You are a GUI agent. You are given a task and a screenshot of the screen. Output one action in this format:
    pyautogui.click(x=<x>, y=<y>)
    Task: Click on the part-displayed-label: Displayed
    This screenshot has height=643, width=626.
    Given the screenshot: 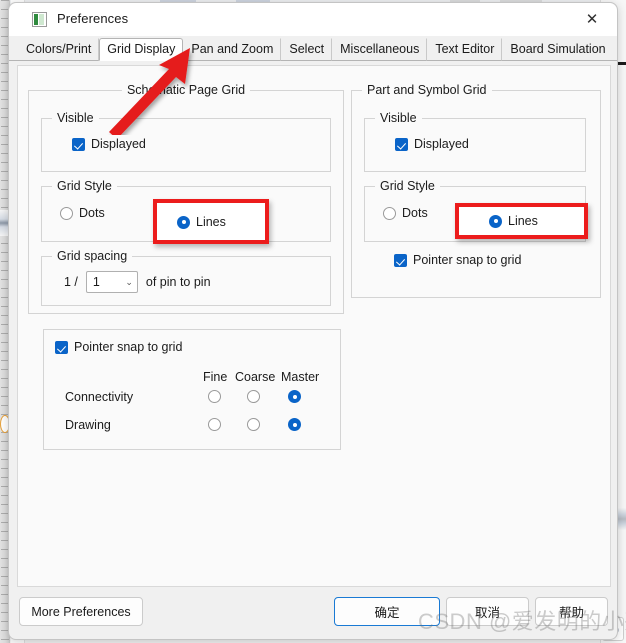 What is the action you would take?
    pyautogui.click(x=441, y=144)
    